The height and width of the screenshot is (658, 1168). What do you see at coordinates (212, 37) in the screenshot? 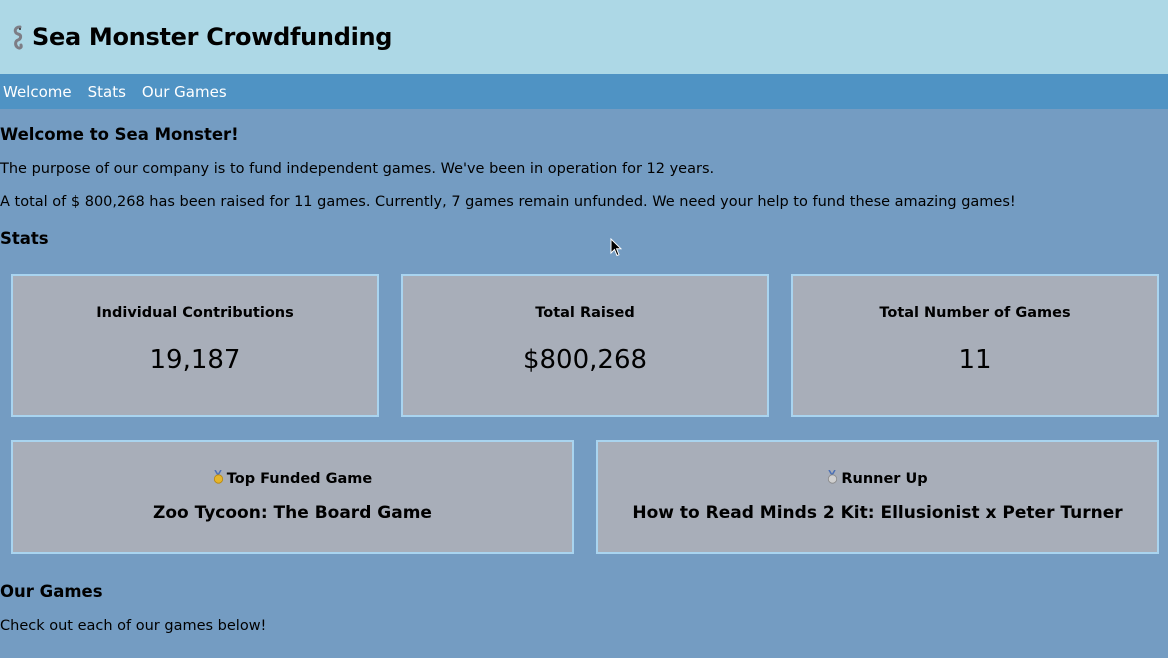
I see `page-title: Sea Monster Crowdfunding` at bounding box center [212, 37].